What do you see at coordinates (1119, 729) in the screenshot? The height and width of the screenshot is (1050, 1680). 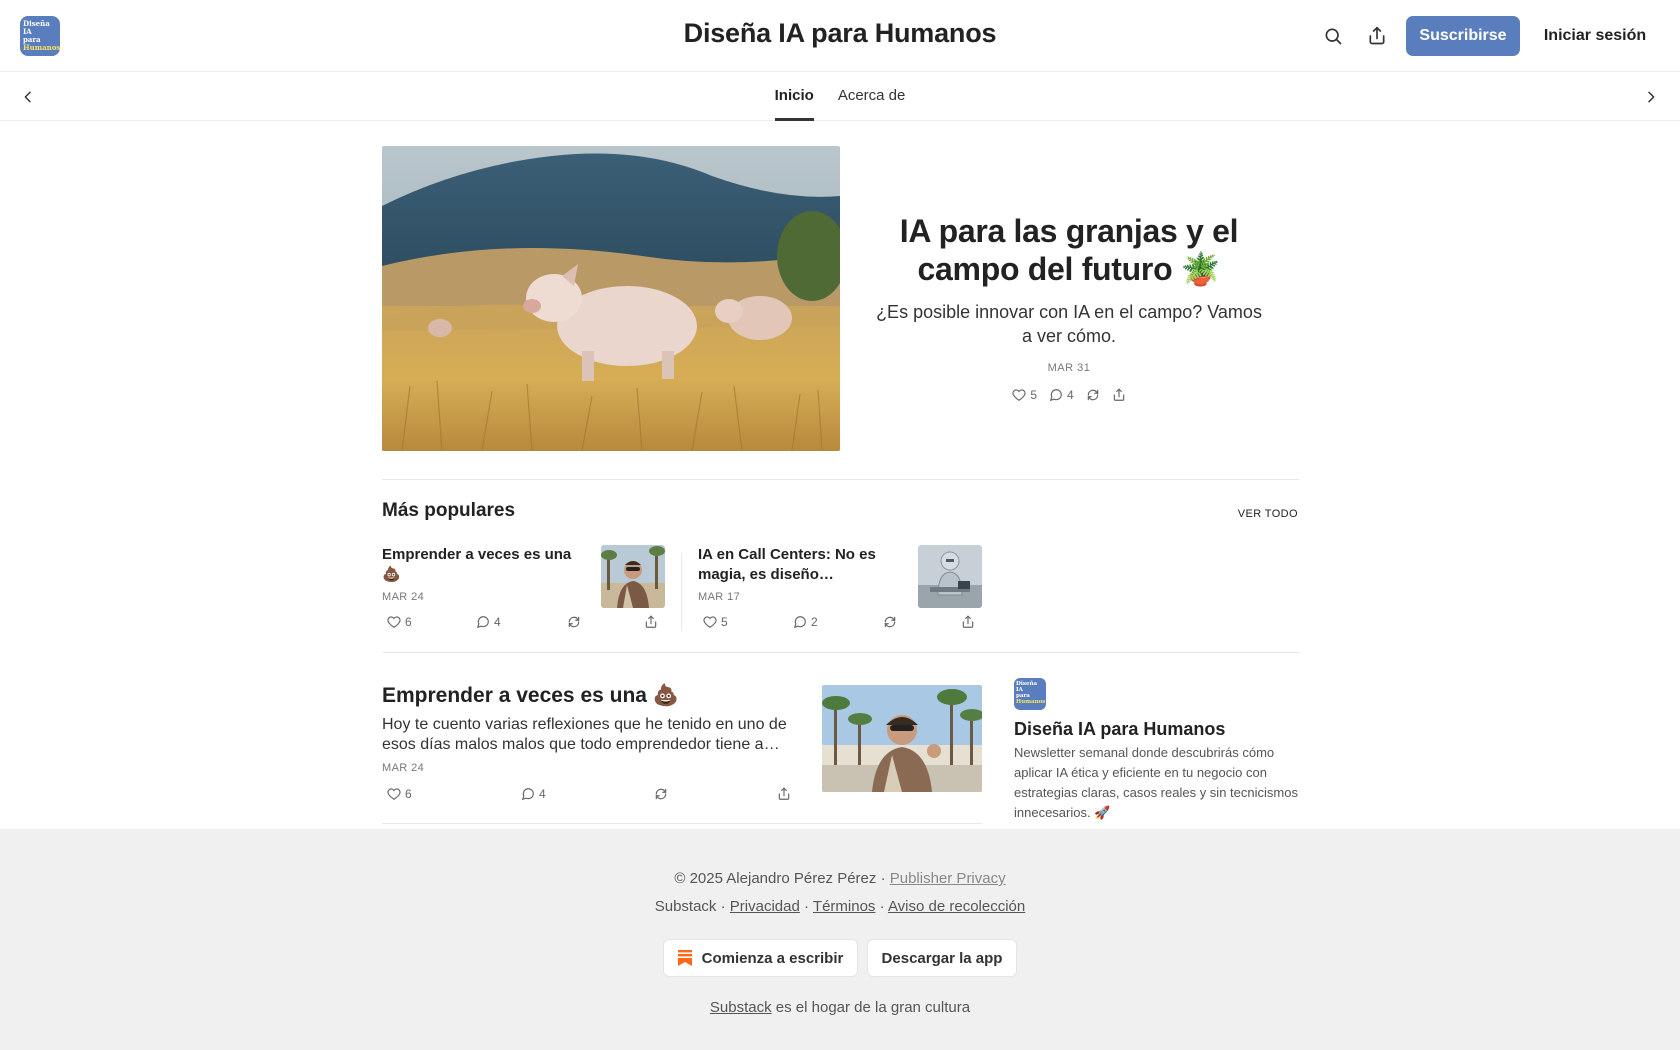 I see `sidebar-publication-name: Diseña IA para Humanos` at bounding box center [1119, 729].